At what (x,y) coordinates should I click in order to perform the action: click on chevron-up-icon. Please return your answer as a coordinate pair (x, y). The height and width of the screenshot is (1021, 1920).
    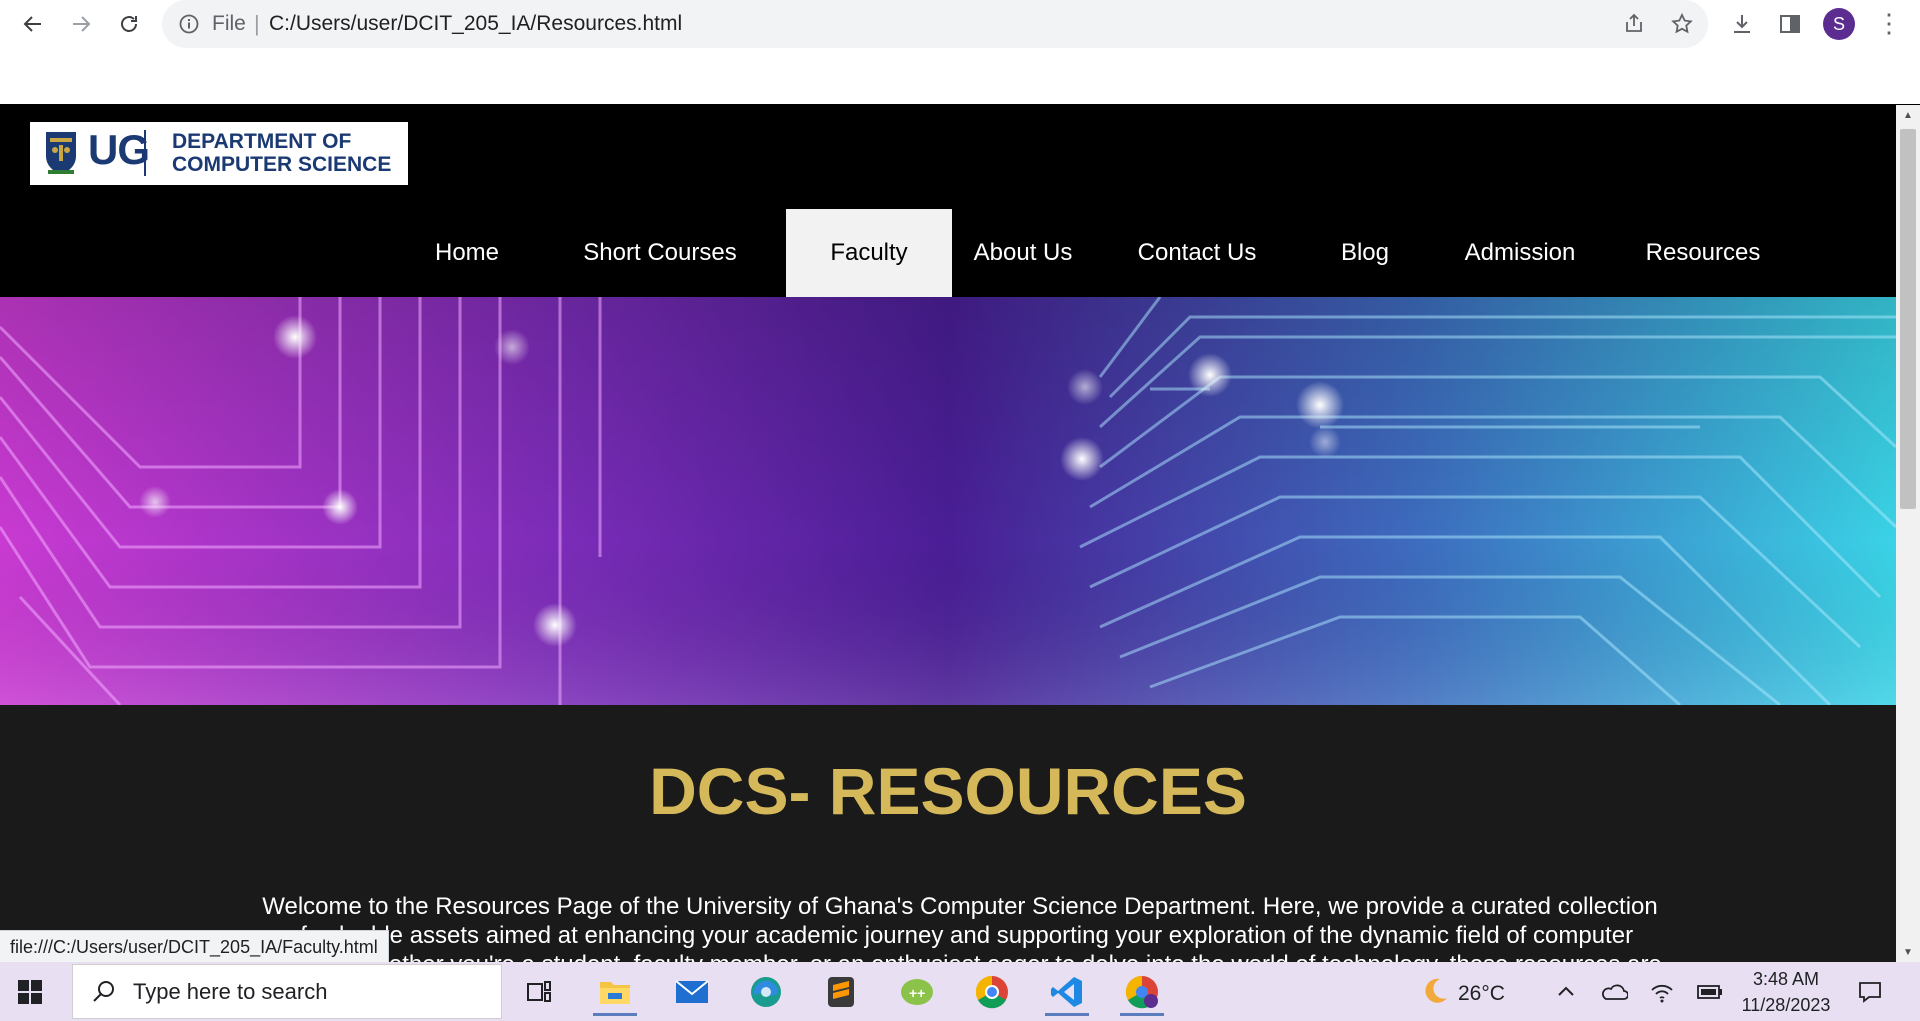
    Looking at the image, I should click on (1566, 992).